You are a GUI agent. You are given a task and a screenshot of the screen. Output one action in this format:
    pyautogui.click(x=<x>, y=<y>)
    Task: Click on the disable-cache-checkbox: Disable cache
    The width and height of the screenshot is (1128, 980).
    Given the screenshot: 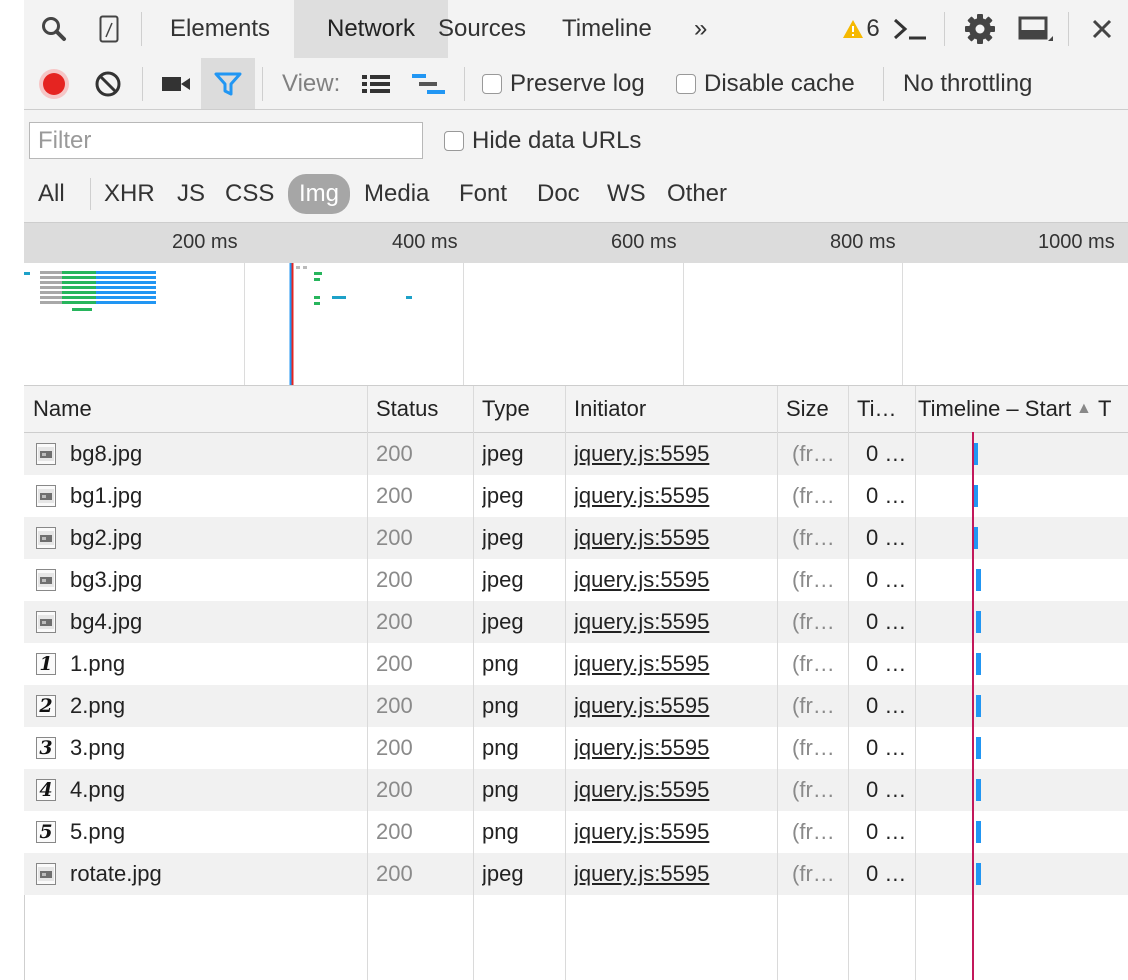 What is the action you would take?
    pyautogui.click(x=765, y=83)
    